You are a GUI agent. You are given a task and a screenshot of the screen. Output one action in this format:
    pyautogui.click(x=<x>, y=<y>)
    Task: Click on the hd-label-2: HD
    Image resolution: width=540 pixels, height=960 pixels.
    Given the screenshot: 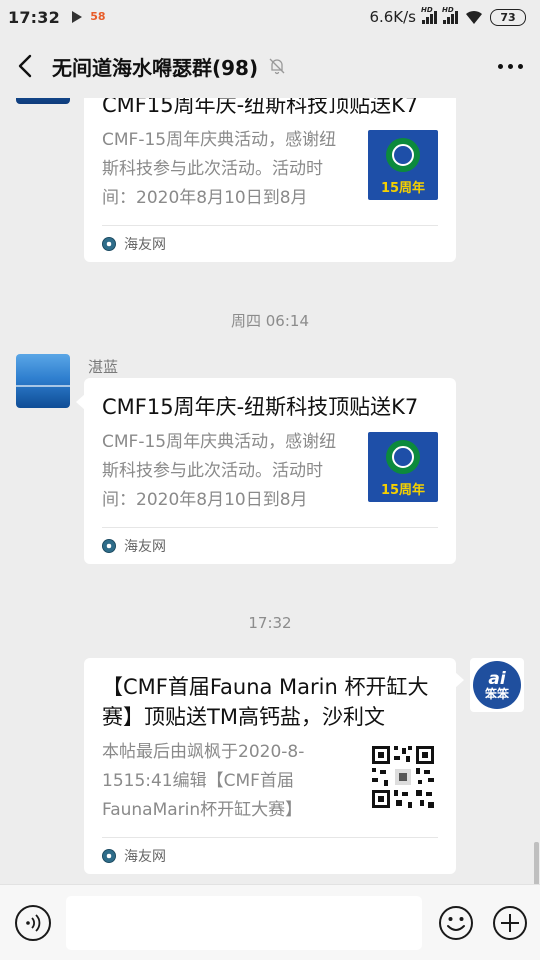 What is the action you would take?
    pyautogui.click(x=448, y=10)
    